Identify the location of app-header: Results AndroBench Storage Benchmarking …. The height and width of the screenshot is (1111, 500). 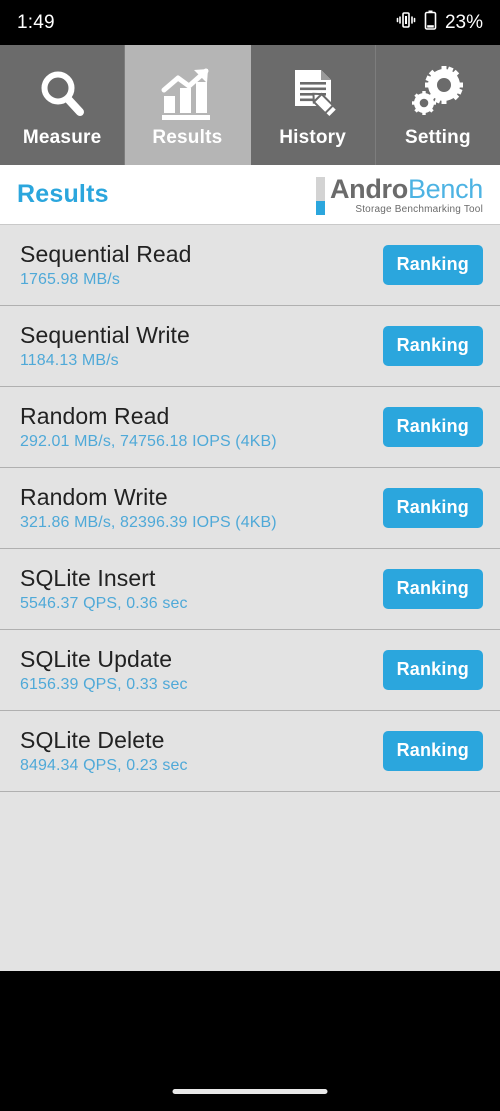
(250, 195).